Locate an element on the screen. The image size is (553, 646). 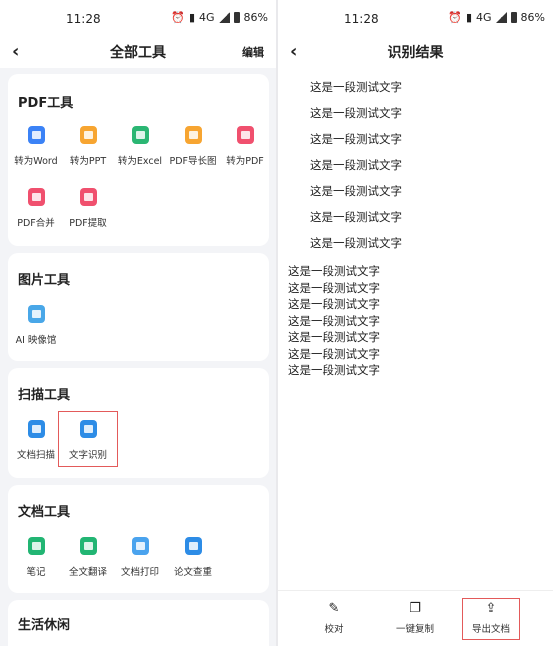
excel-icon is located at coordinates (140, 135).